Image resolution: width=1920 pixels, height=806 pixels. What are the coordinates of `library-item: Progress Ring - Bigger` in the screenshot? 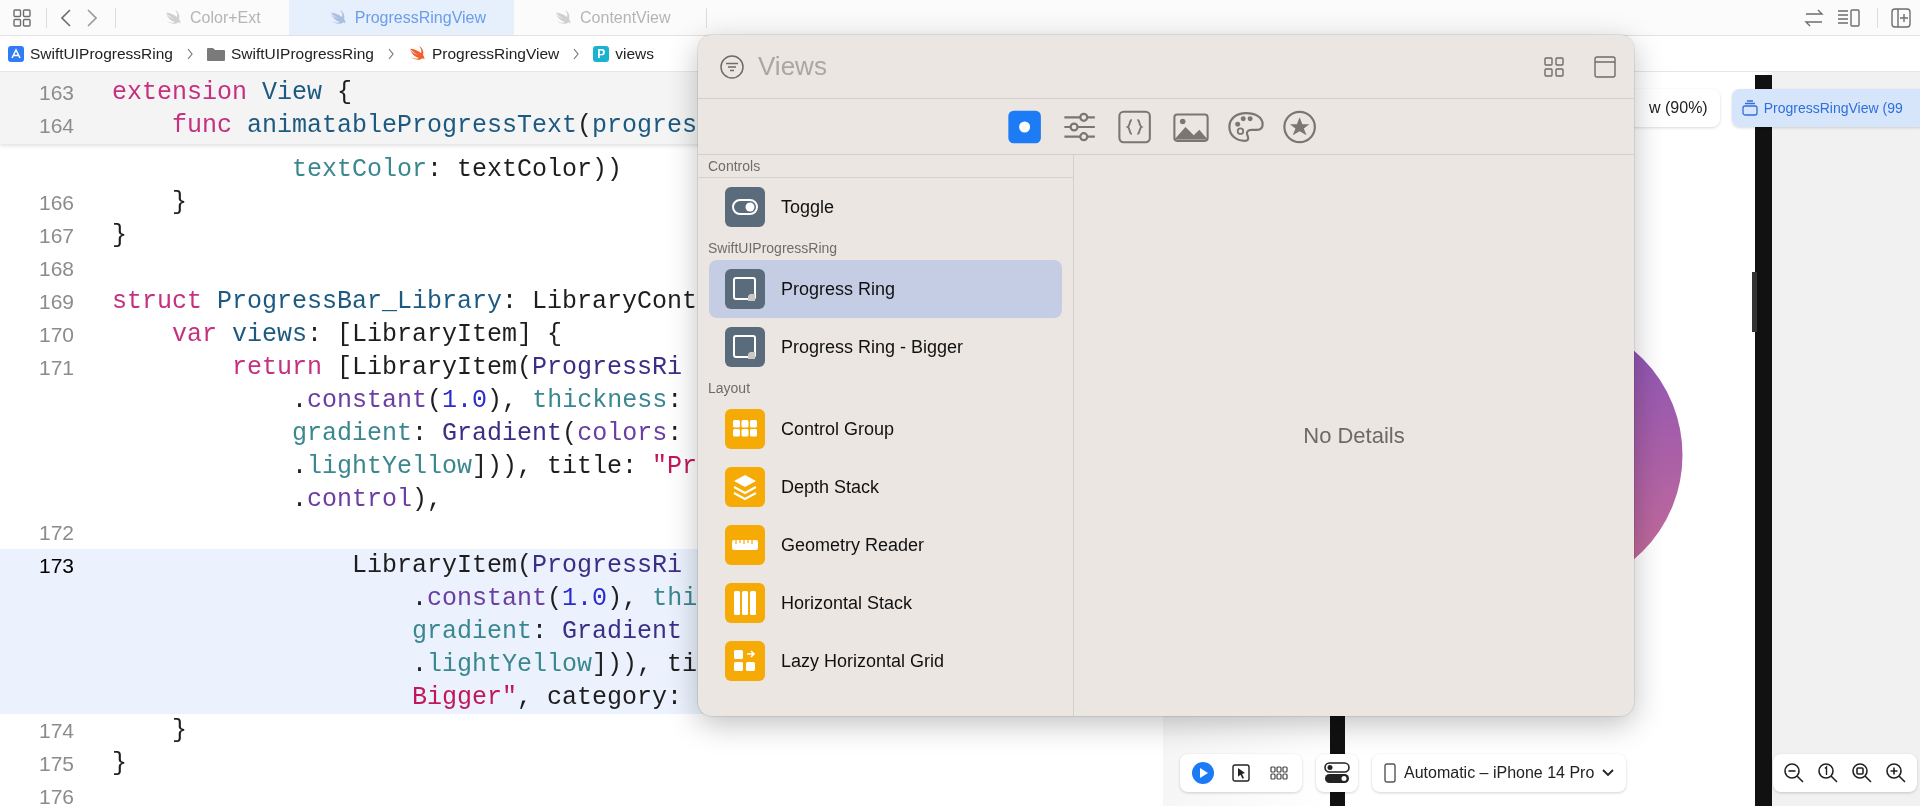 It's located at (885, 347).